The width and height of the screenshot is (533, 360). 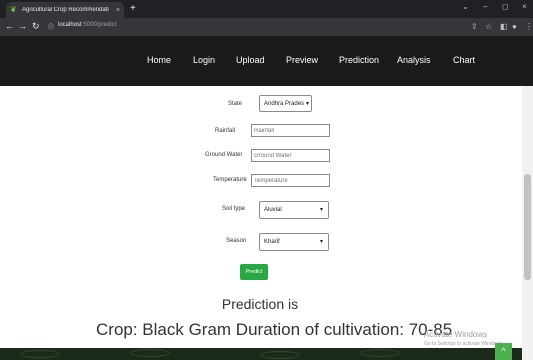 I want to click on soil-type-label: Soil type, so click(x=234, y=209).